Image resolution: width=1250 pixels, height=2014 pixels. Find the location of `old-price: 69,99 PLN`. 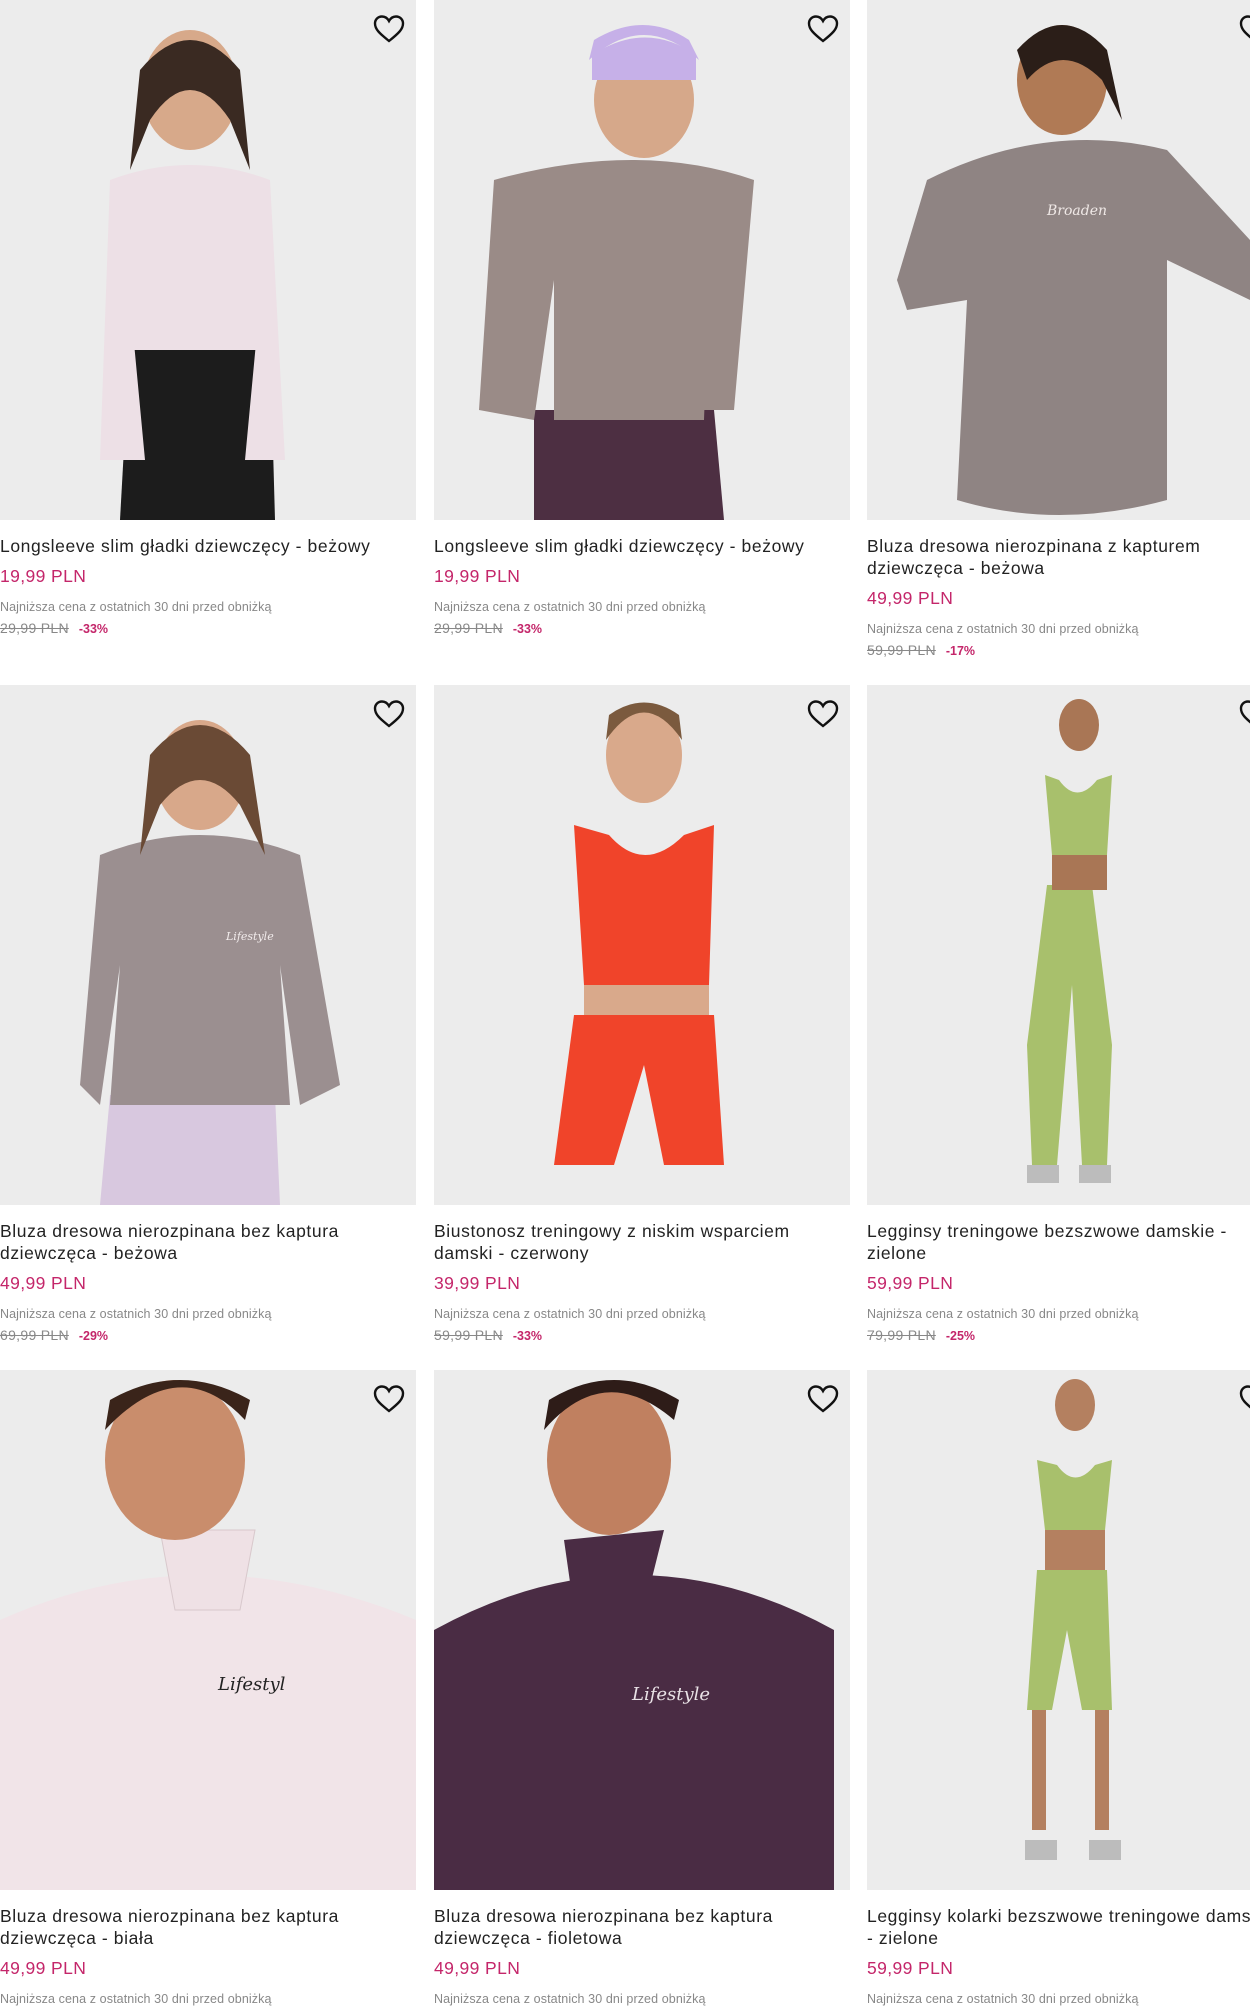

old-price: 69,99 PLN is located at coordinates (34, 1335).